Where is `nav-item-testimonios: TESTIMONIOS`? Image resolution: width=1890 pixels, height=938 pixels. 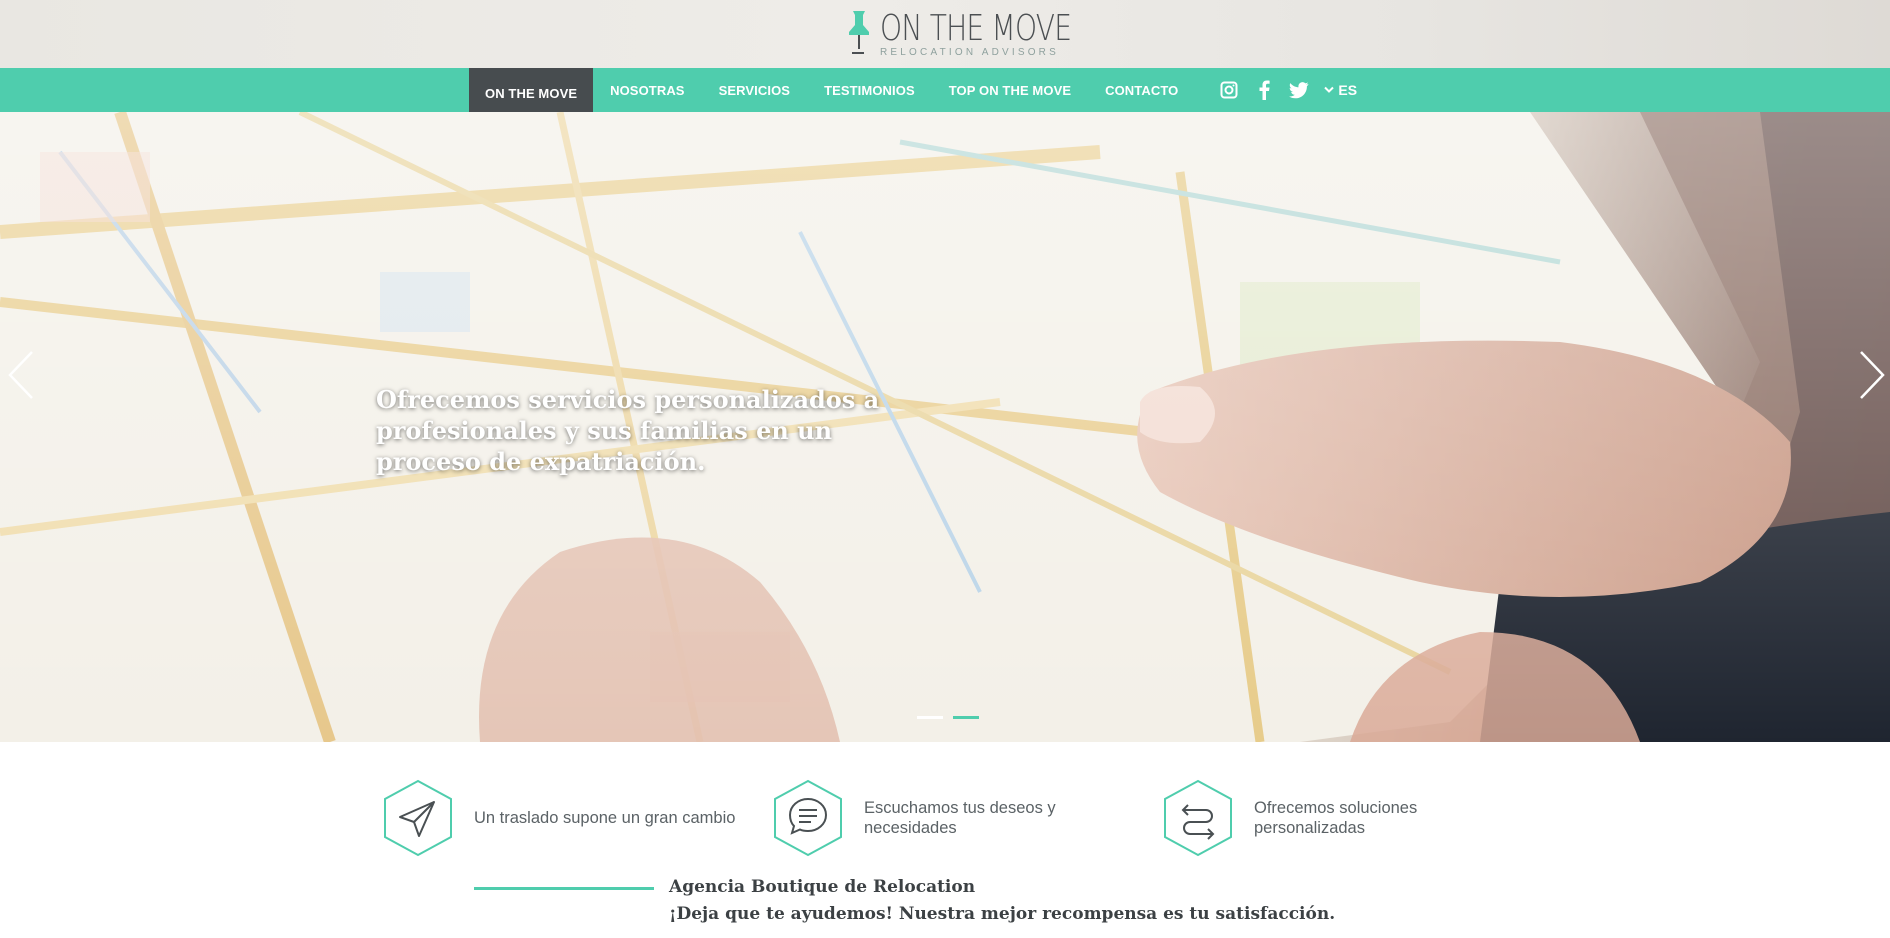 nav-item-testimonios: TESTIMONIOS is located at coordinates (869, 90).